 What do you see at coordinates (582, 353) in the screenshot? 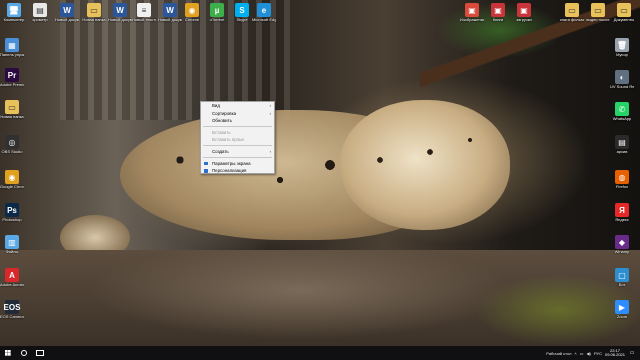
I see `network-icon: ▭` at bounding box center [582, 353].